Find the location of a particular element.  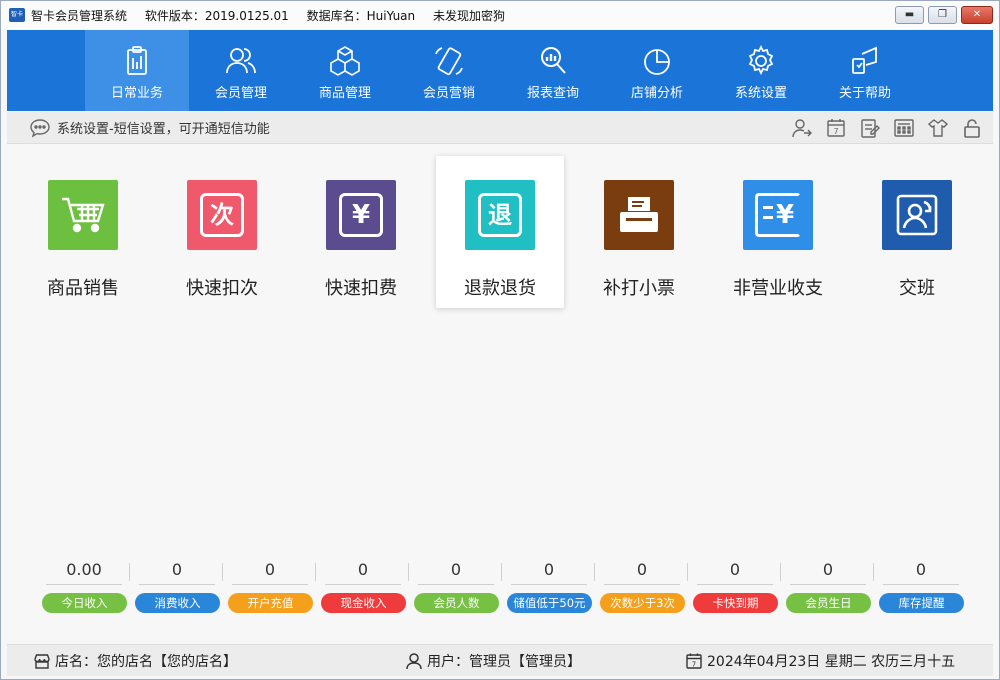

report-search-icon is located at coordinates (553, 60).